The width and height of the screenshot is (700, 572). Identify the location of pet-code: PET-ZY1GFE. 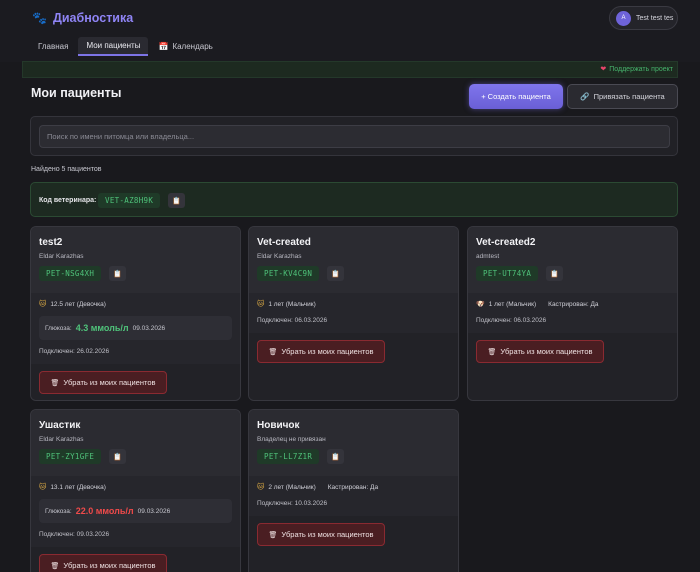
(70, 456).